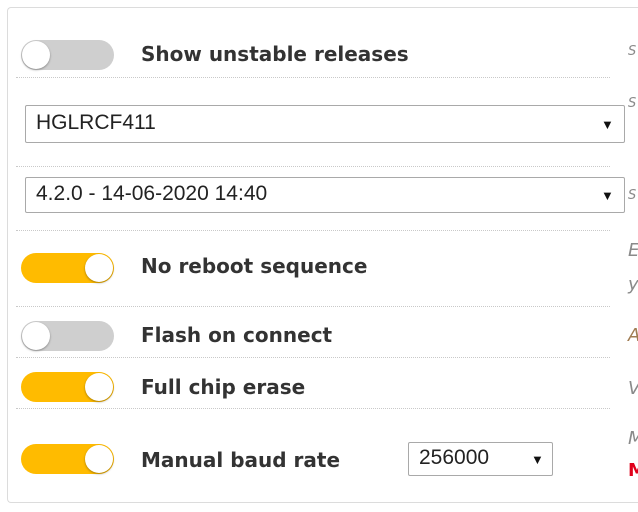 Image resolution: width=638 pixels, height=512 pixels. Describe the element at coordinates (152, 193) in the screenshot. I see `firmware-select-value: 4.2.0 - 14-06-2020 14:40` at that location.